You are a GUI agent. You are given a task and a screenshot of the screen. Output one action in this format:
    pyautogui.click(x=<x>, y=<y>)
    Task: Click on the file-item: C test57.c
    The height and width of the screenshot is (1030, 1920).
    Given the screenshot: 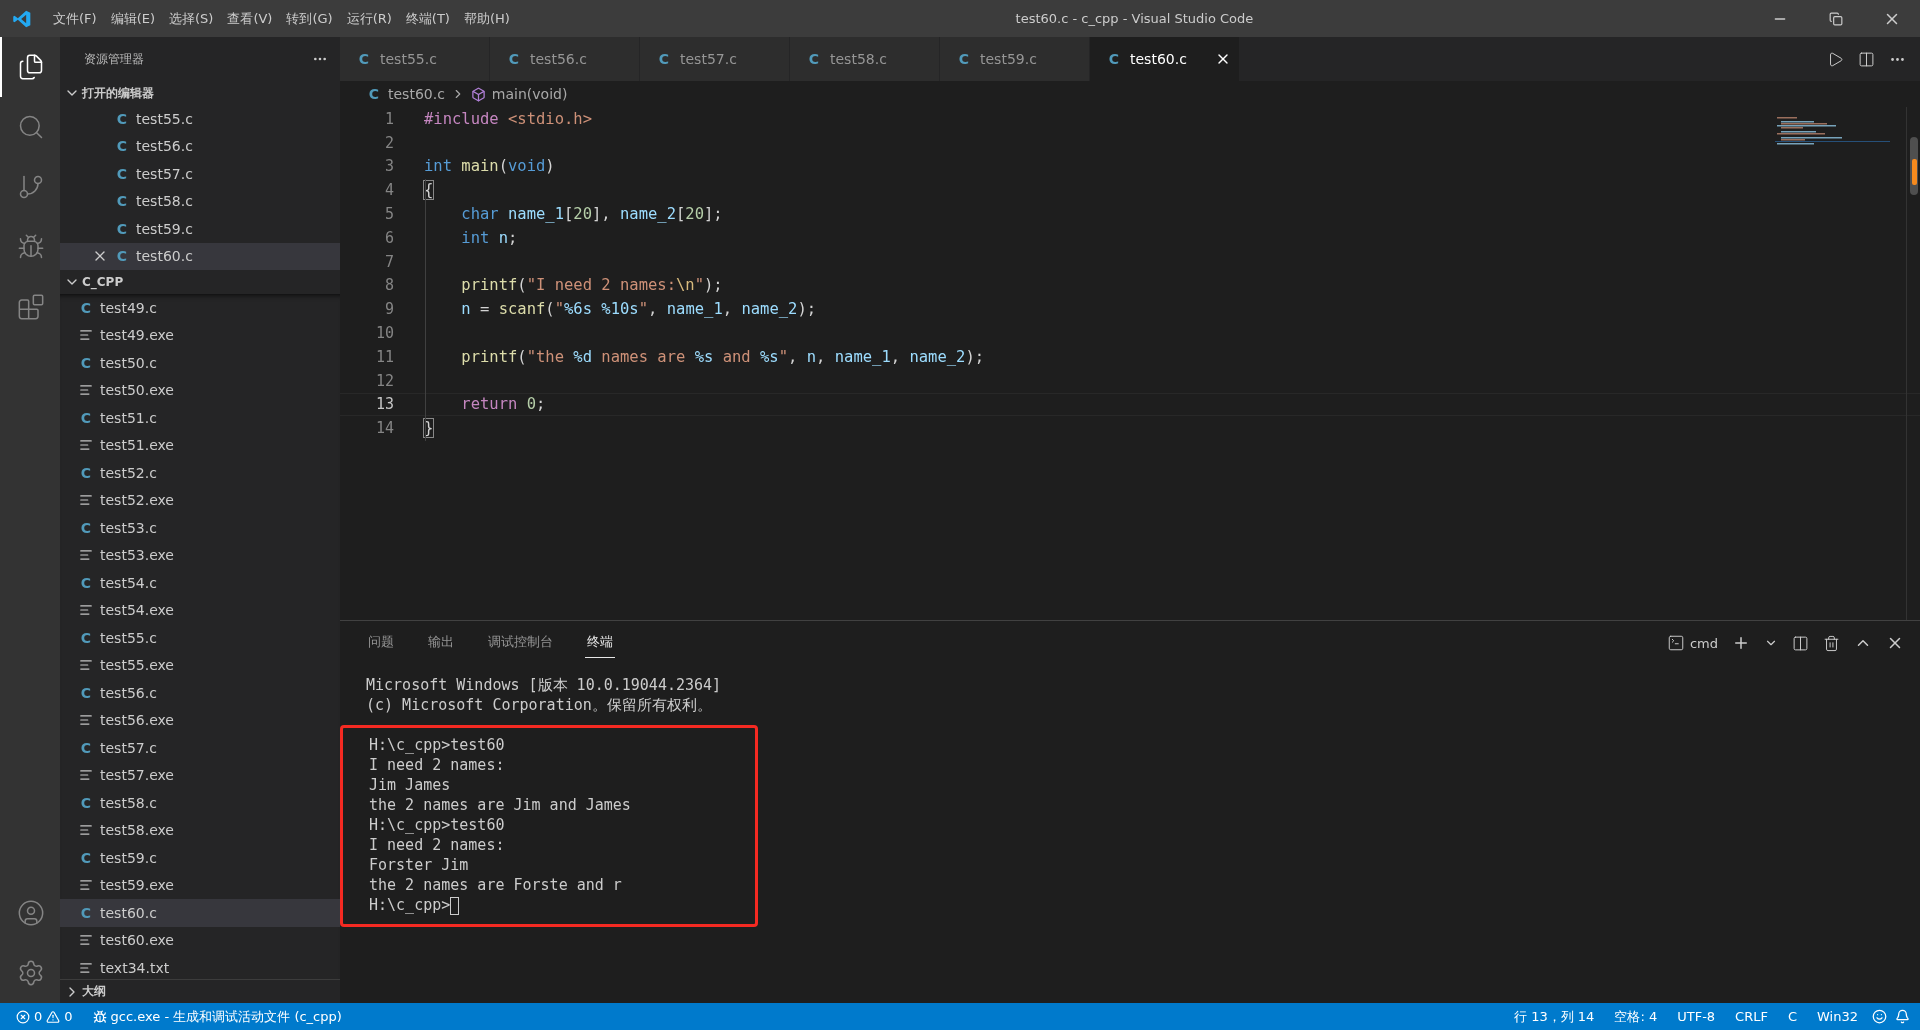 What is the action you would take?
    pyautogui.click(x=200, y=748)
    